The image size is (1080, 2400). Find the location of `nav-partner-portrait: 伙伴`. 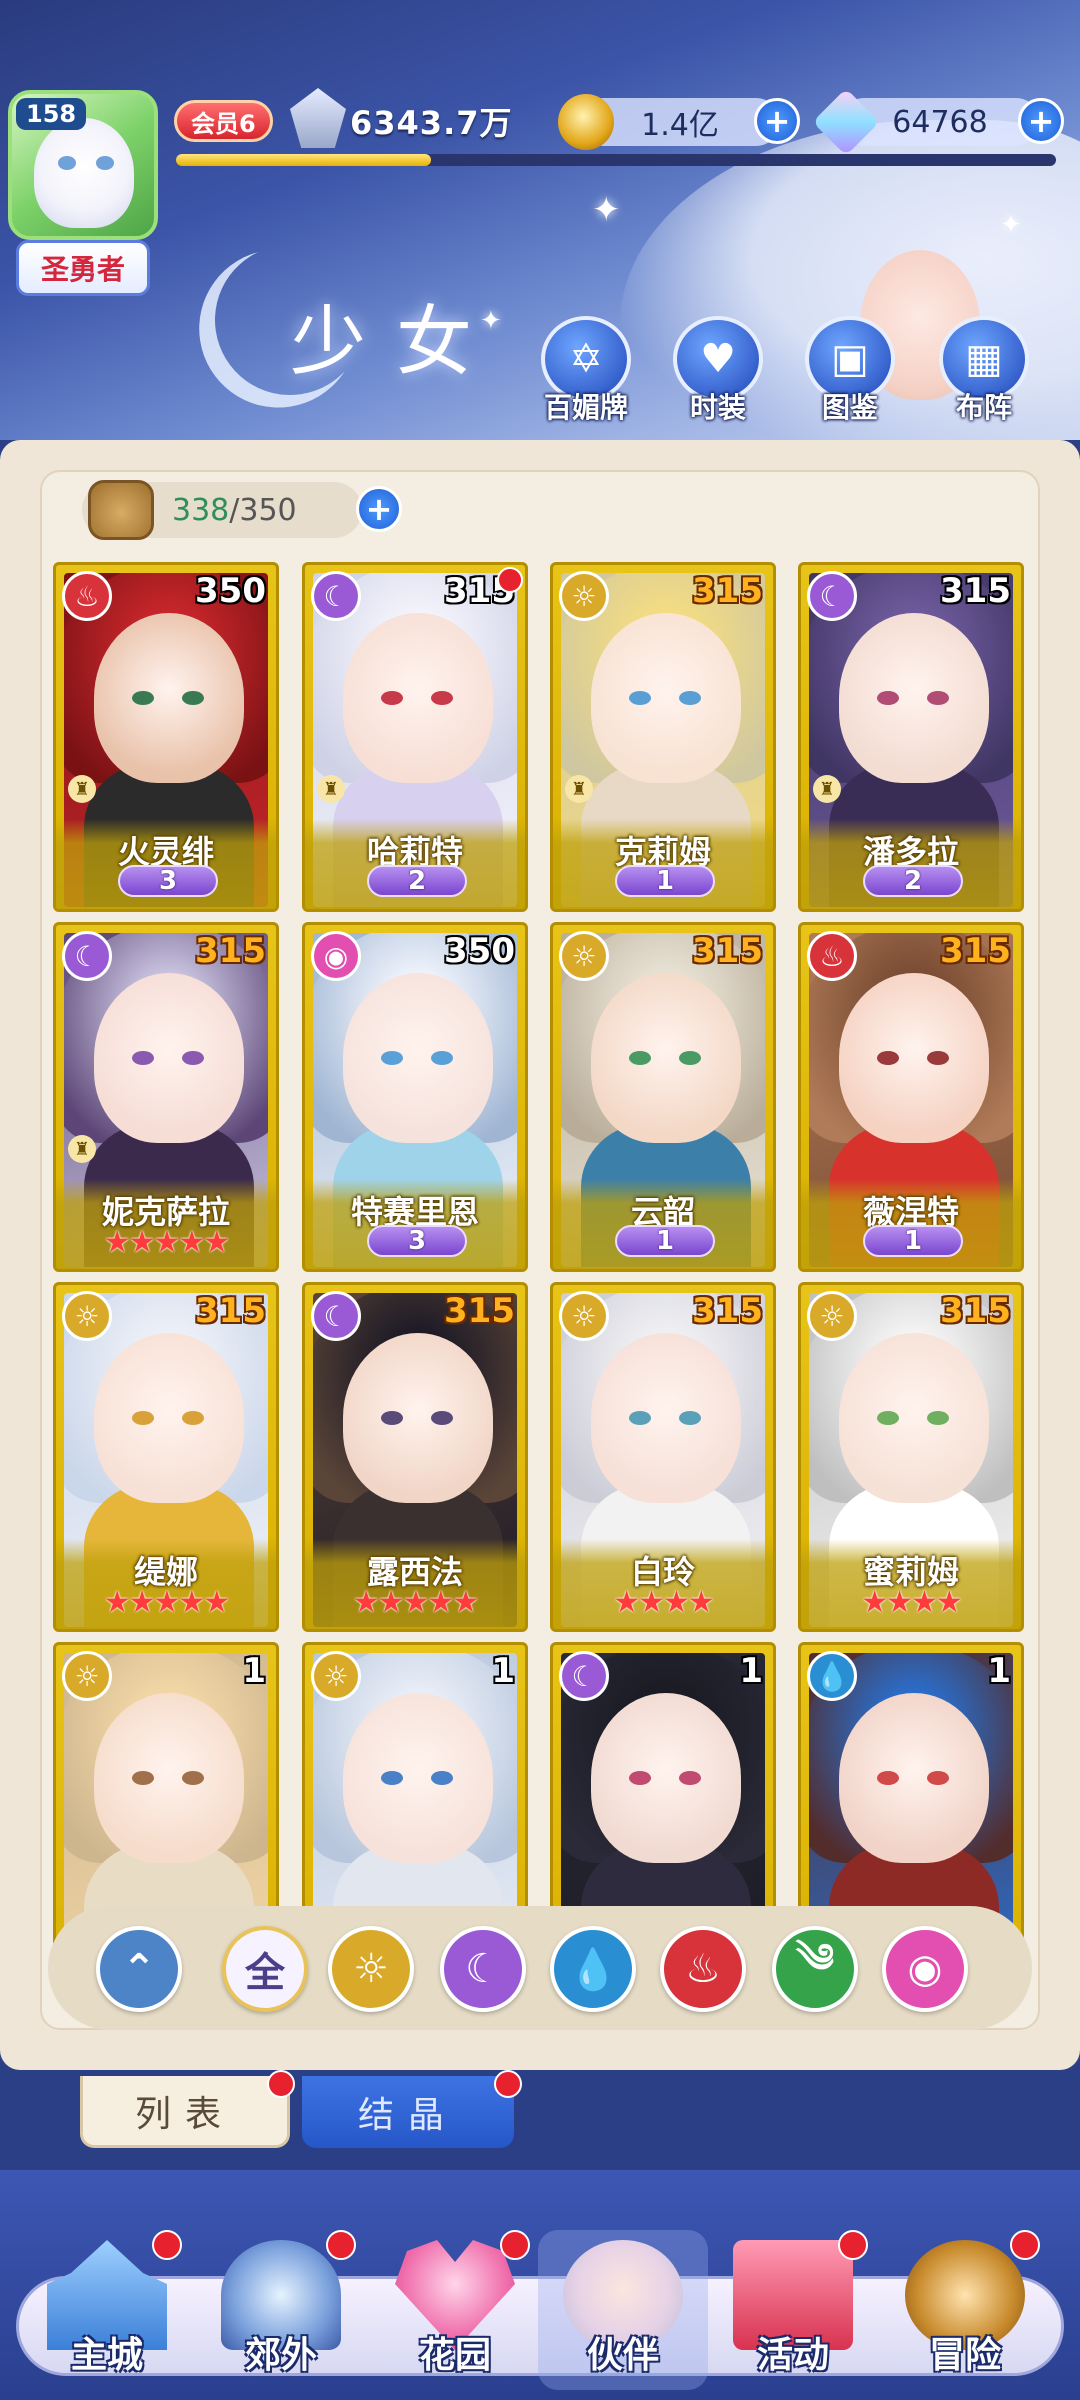

nav-partner-portrait: 伙伴 is located at coordinates (623, 2310).